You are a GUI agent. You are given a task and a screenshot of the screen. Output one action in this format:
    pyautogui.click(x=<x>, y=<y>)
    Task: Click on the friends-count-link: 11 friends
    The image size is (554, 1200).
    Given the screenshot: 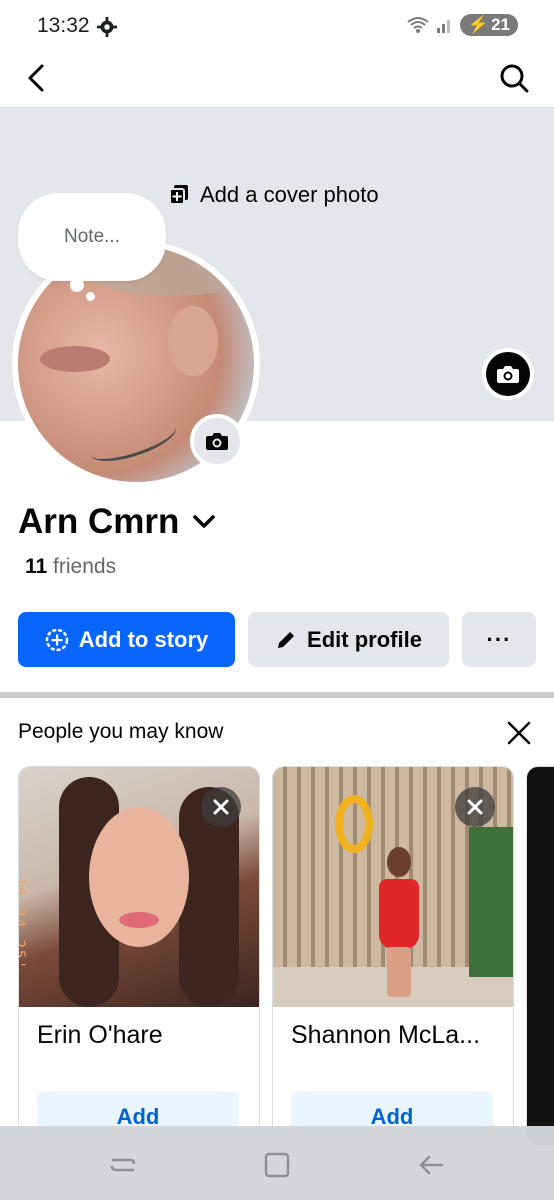 What is the action you would take?
    pyautogui.click(x=70, y=567)
    